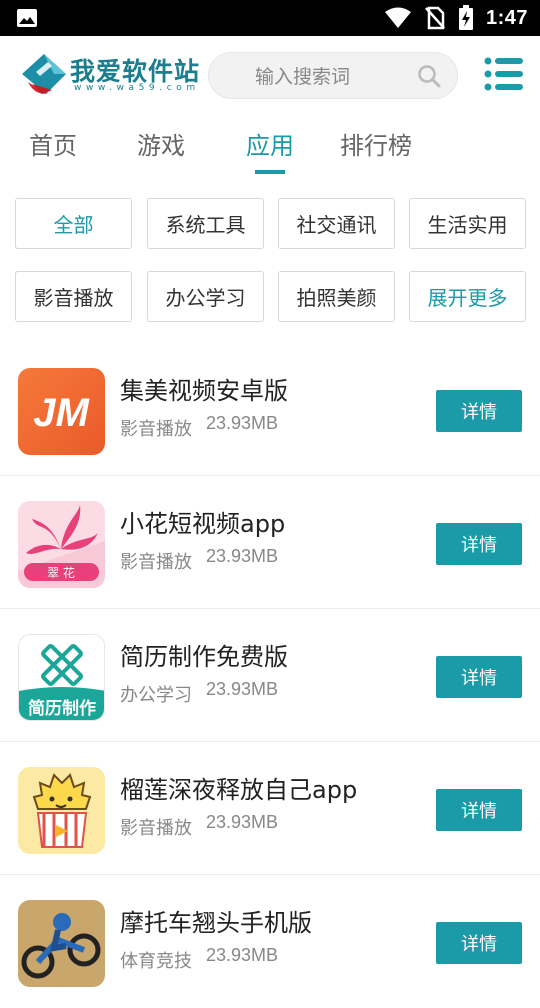 This screenshot has height=1008, width=540. What do you see at coordinates (429, 76) in the screenshot?
I see `search-icon` at bounding box center [429, 76].